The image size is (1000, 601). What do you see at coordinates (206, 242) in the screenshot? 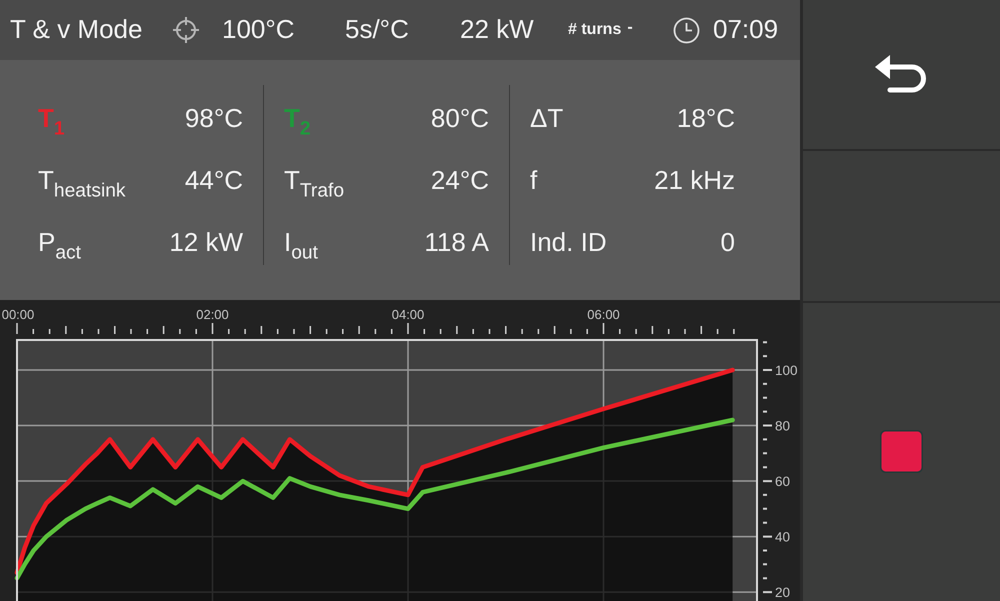
I see `reading-value: 12 kW` at bounding box center [206, 242].